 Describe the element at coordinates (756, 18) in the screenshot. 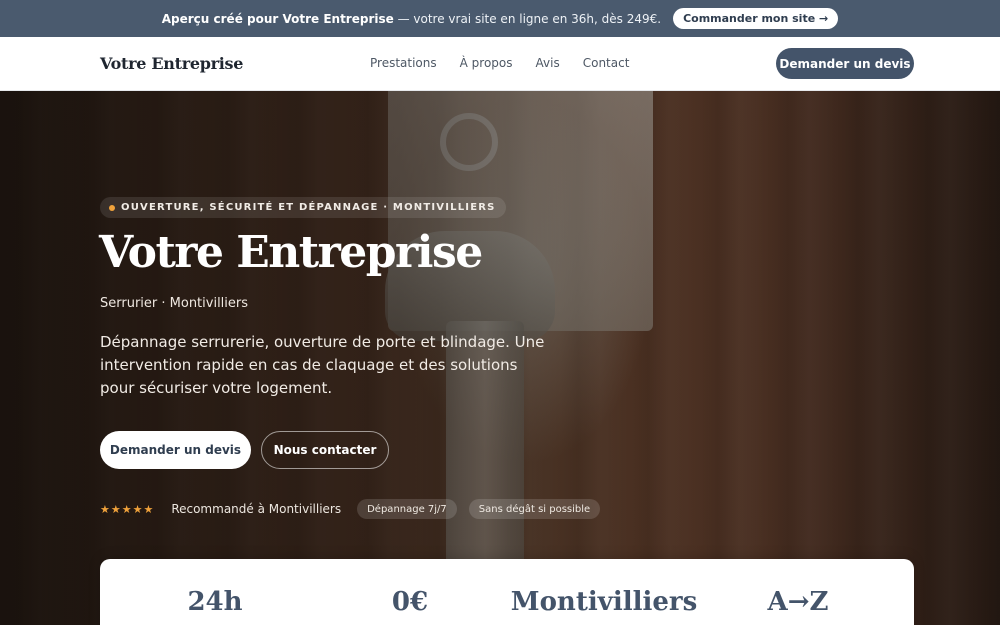

I see `order-site-button: Commander mon site →` at that location.